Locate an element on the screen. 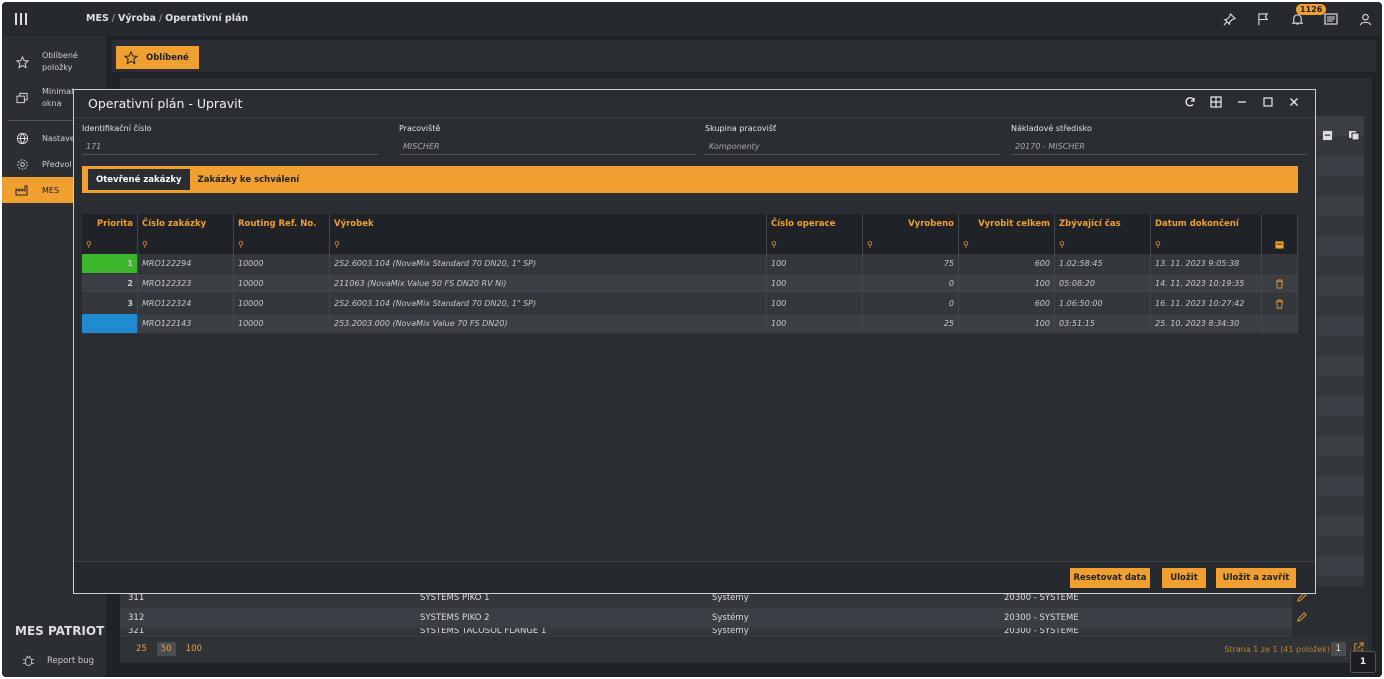 This screenshot has height=679, width=1384. total-cell: 600 is located at coordinates (1007, 304).